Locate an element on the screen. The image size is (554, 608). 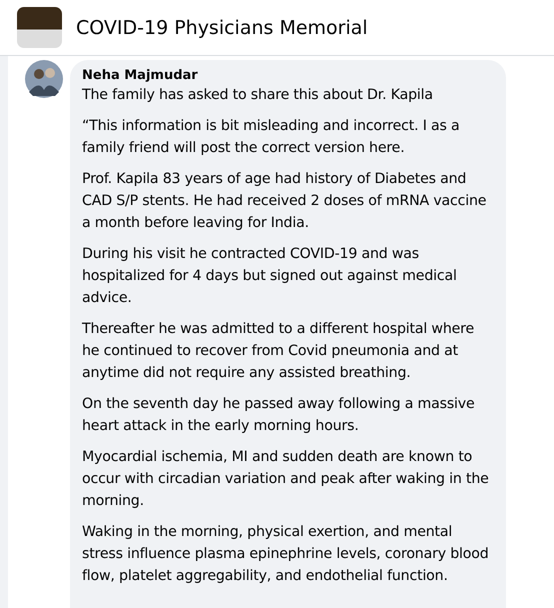
comment-paragraph: Waking in the morning, physical exertion, and mental stress influence plasma epinephrine levels, coronary blood flow, platelet aggregability, and endothelial function. is located at coordinates (286, 554).